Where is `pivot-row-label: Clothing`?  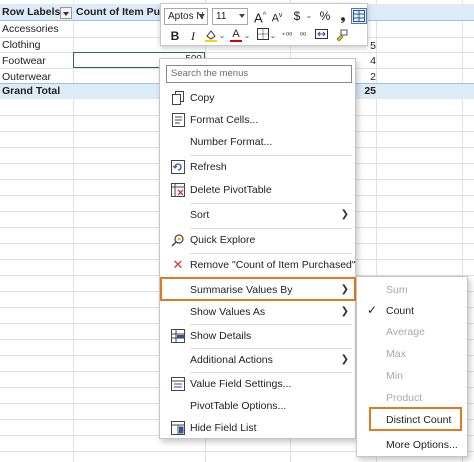 pivot-row-label: Clothing is located at coordinates (21, 45).